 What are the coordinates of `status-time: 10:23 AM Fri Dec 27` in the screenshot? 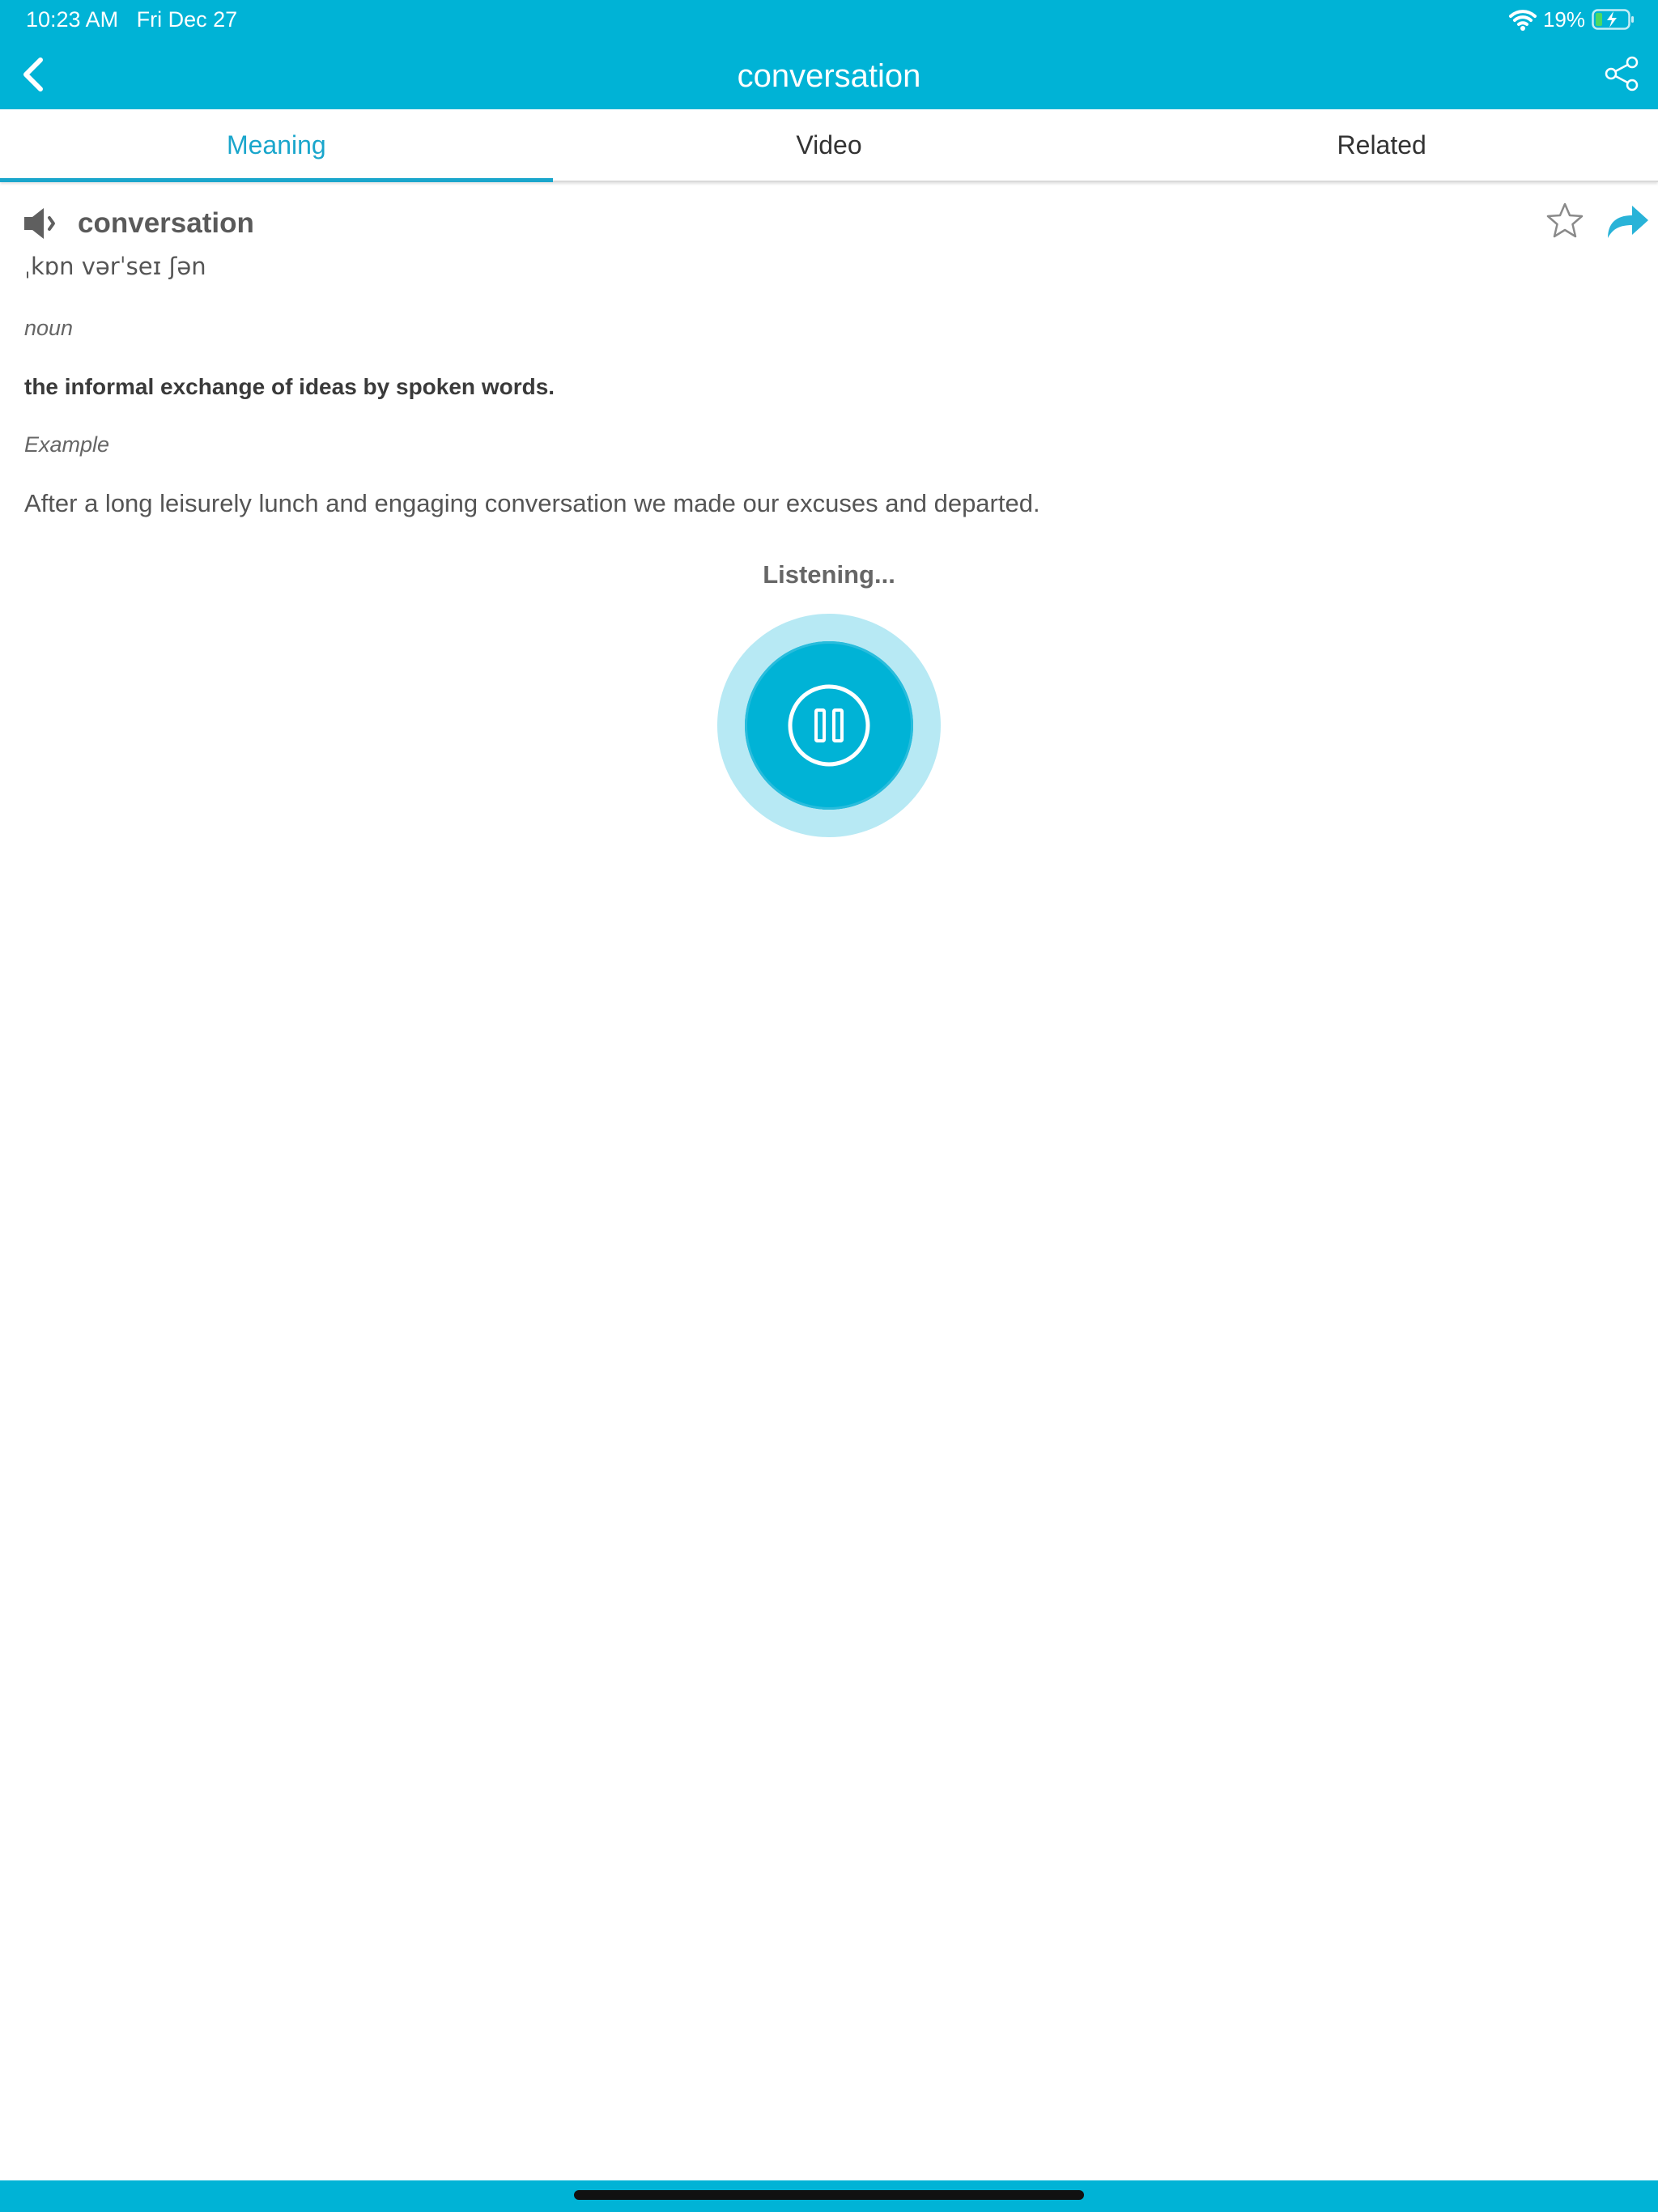 It's located at (131, 19).